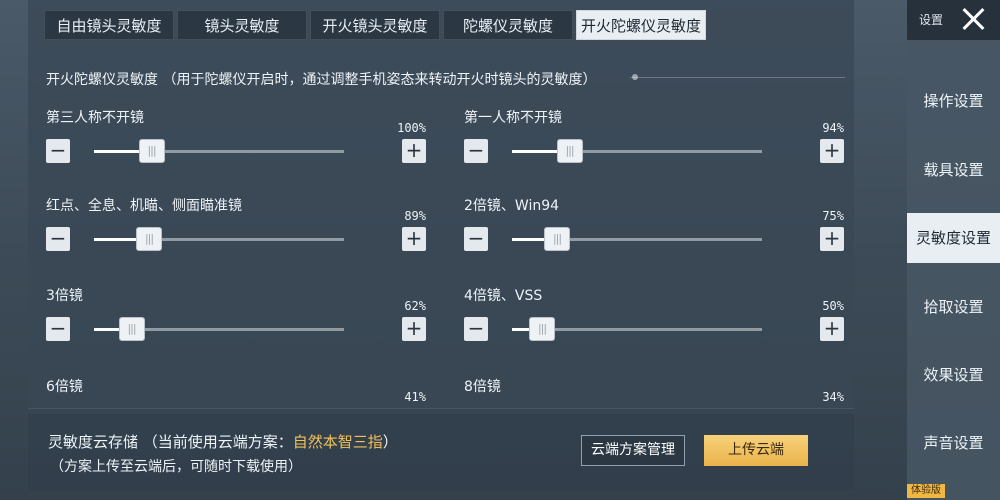 The width and height of the screenshot is (1000, 500). Describe the element at coordinates (953, 101) in the screenshot. I see `sidebar-item-controls: 操作设置` at that location.